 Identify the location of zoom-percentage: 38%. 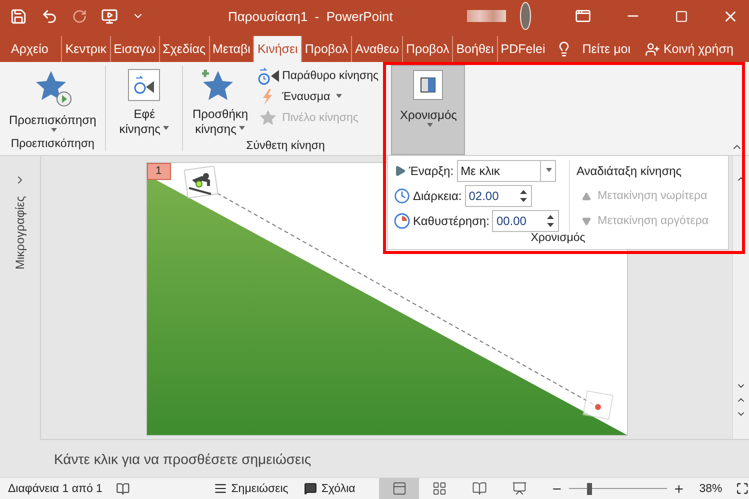
(710, 488).